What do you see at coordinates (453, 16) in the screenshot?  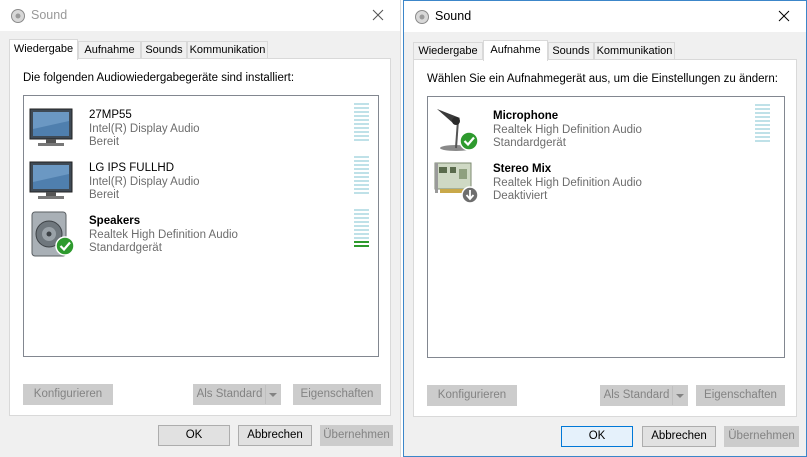 I see `window-title: Sound` at bounding box center [453, 16].